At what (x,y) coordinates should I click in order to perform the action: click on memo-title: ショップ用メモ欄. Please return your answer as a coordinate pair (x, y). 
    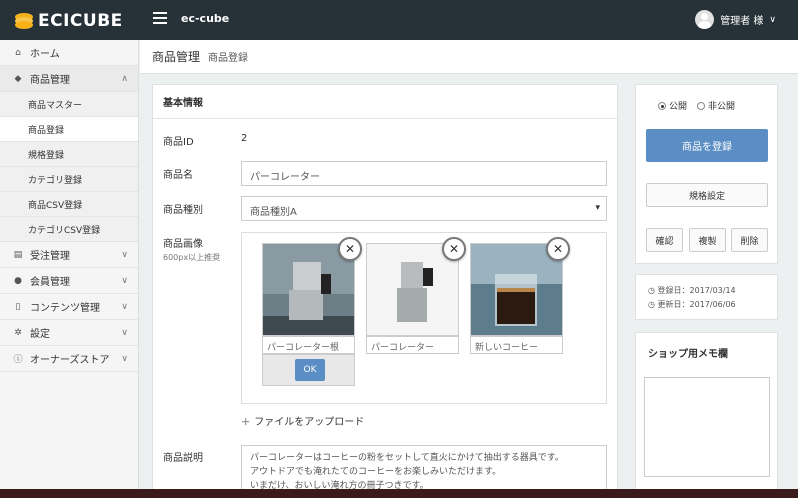
    Looking at the image, I should click on (688, 354).